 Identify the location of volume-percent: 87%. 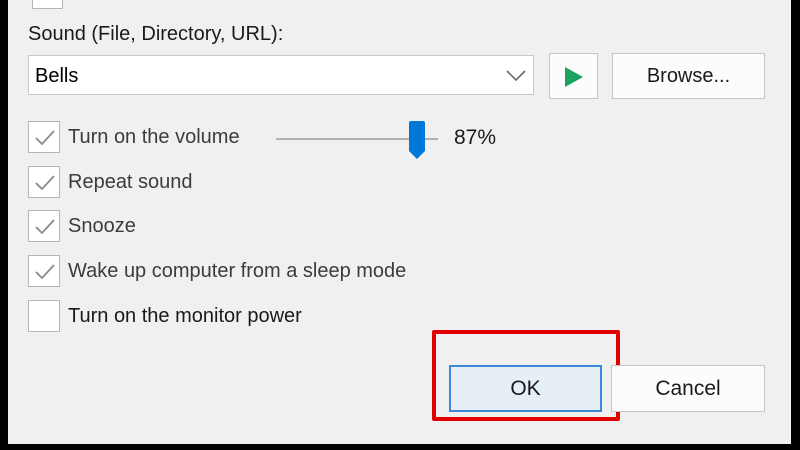
(475, 137).